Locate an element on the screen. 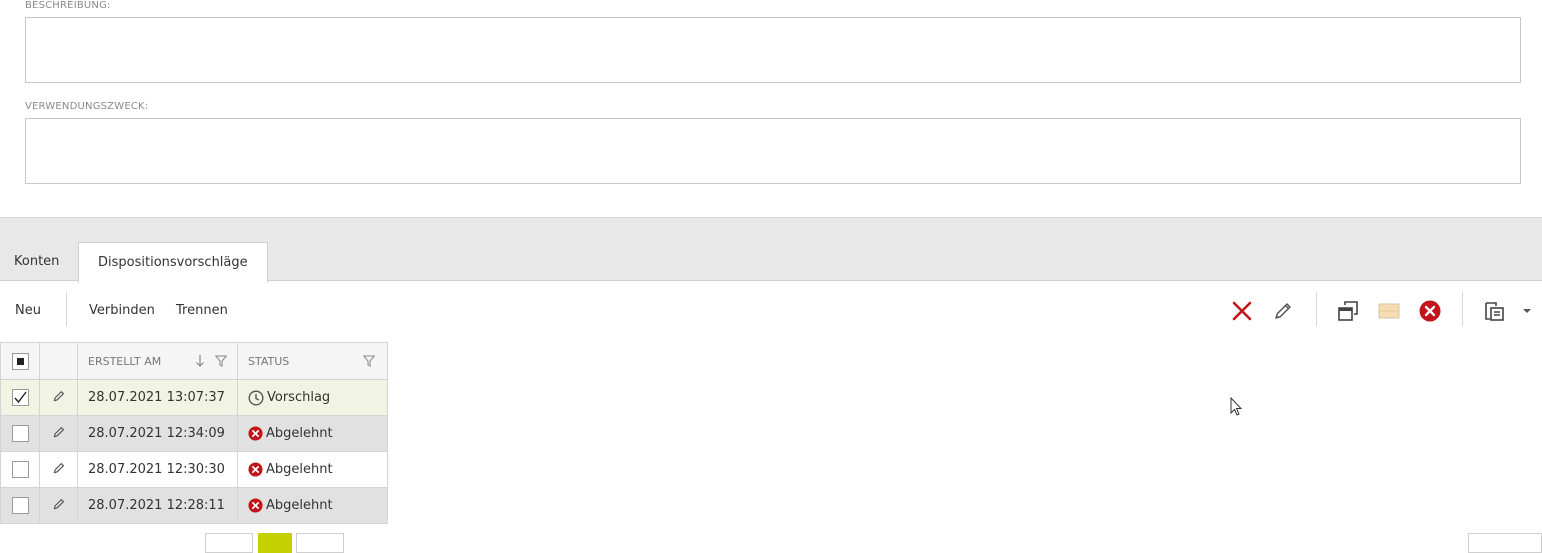 The image size is (1542, 553). created-column-header: ERSTELLT AM is located at coordinates (157, 361).